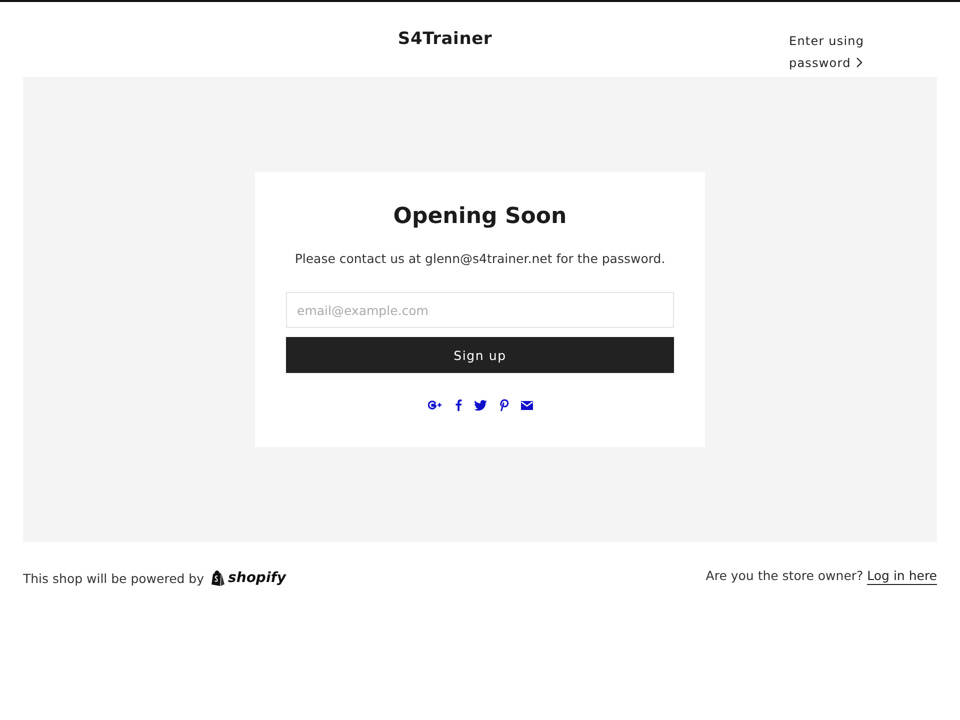  Describe the element at coordinates (859, 62) in the screenshot. I see `chevron-icon` at that location.